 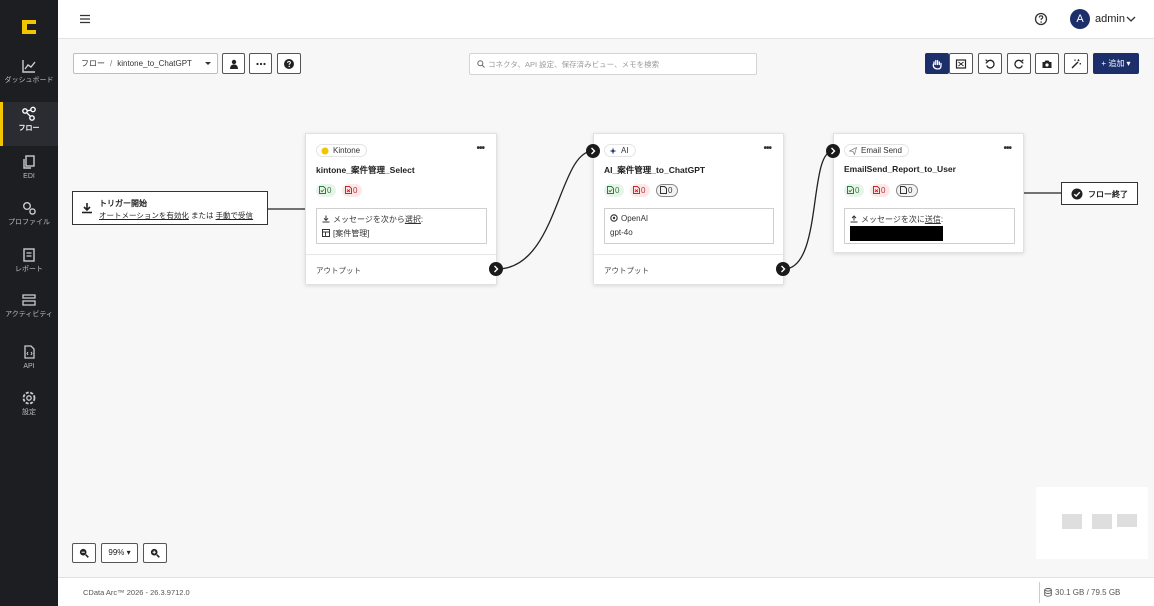 I want to click on output-label: アウトプット, so click(x=626, y=270).